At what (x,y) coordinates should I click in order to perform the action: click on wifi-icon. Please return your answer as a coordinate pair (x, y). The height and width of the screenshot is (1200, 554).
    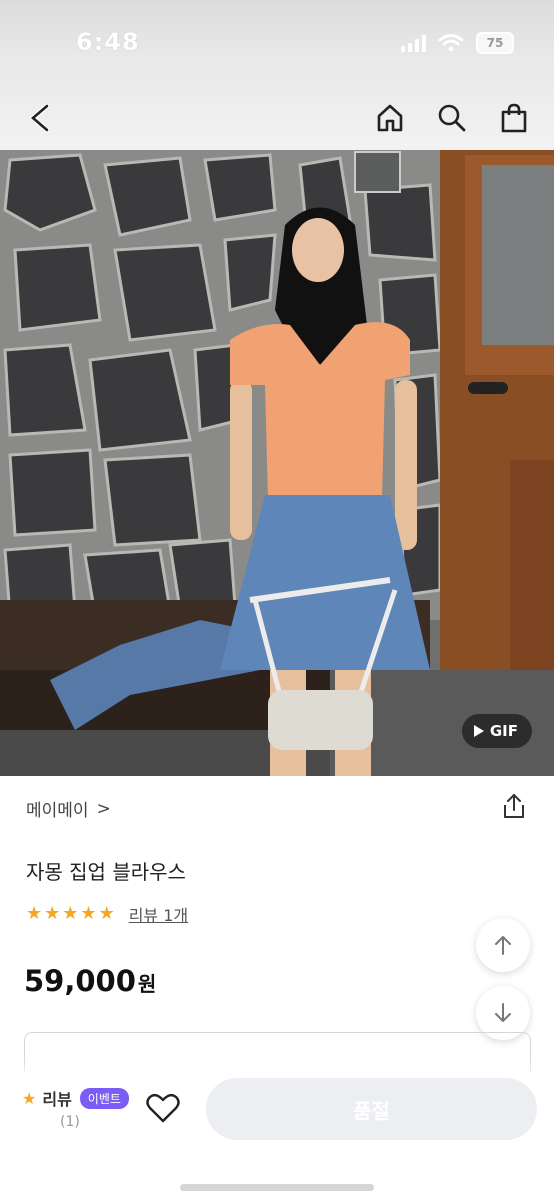
    Looking at the image, I should click on (451, 43).